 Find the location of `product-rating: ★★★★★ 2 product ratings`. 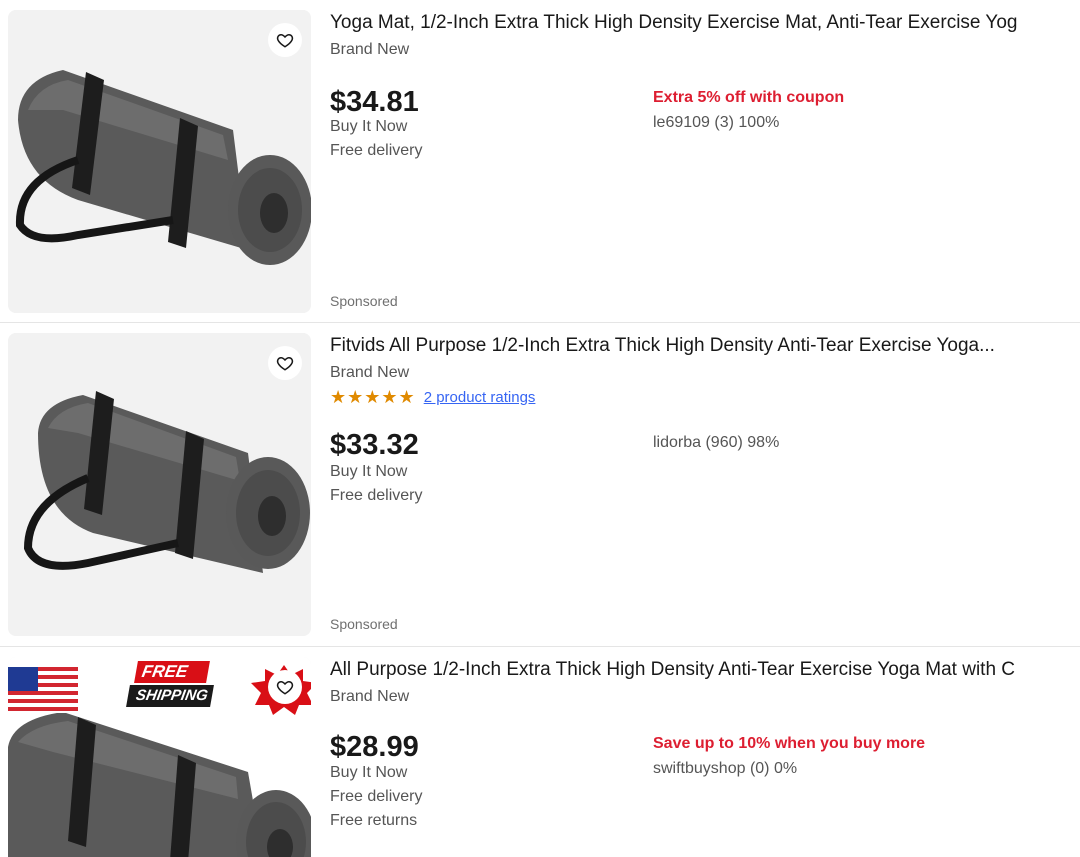

product-rating: ★★★★★ 2 product ratings is located at coordinates (432, 397).